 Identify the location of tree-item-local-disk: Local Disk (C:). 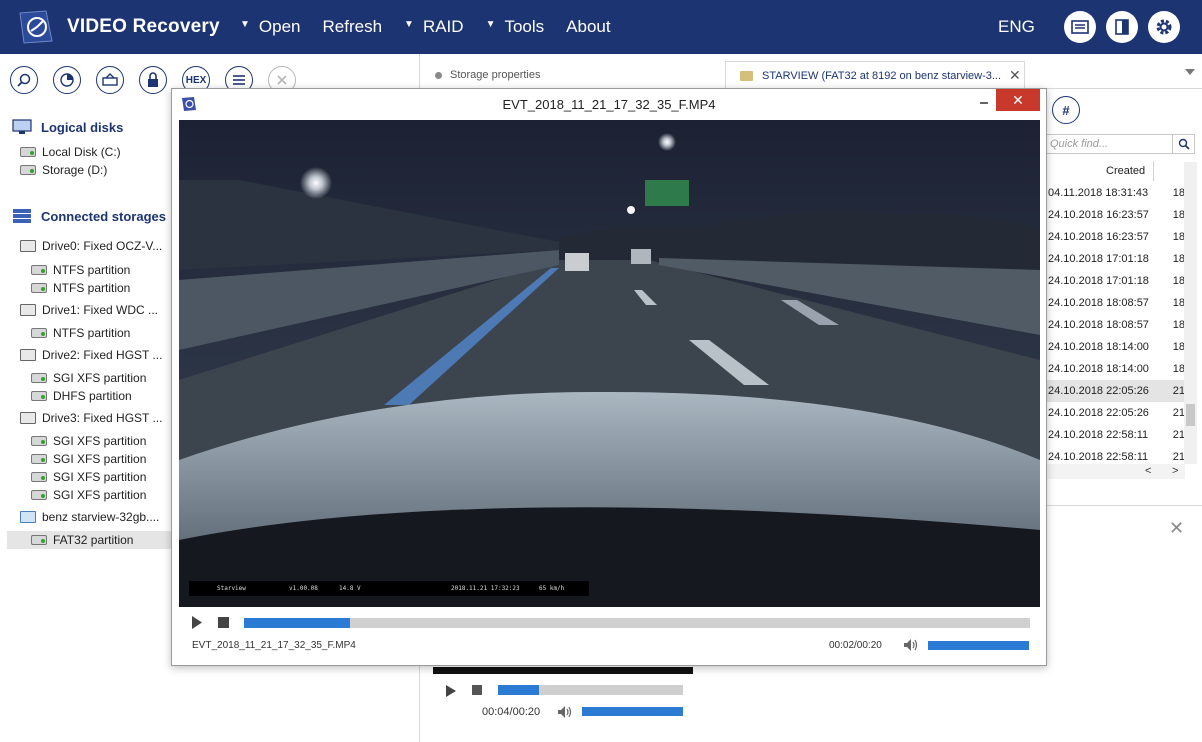
(70, 152).